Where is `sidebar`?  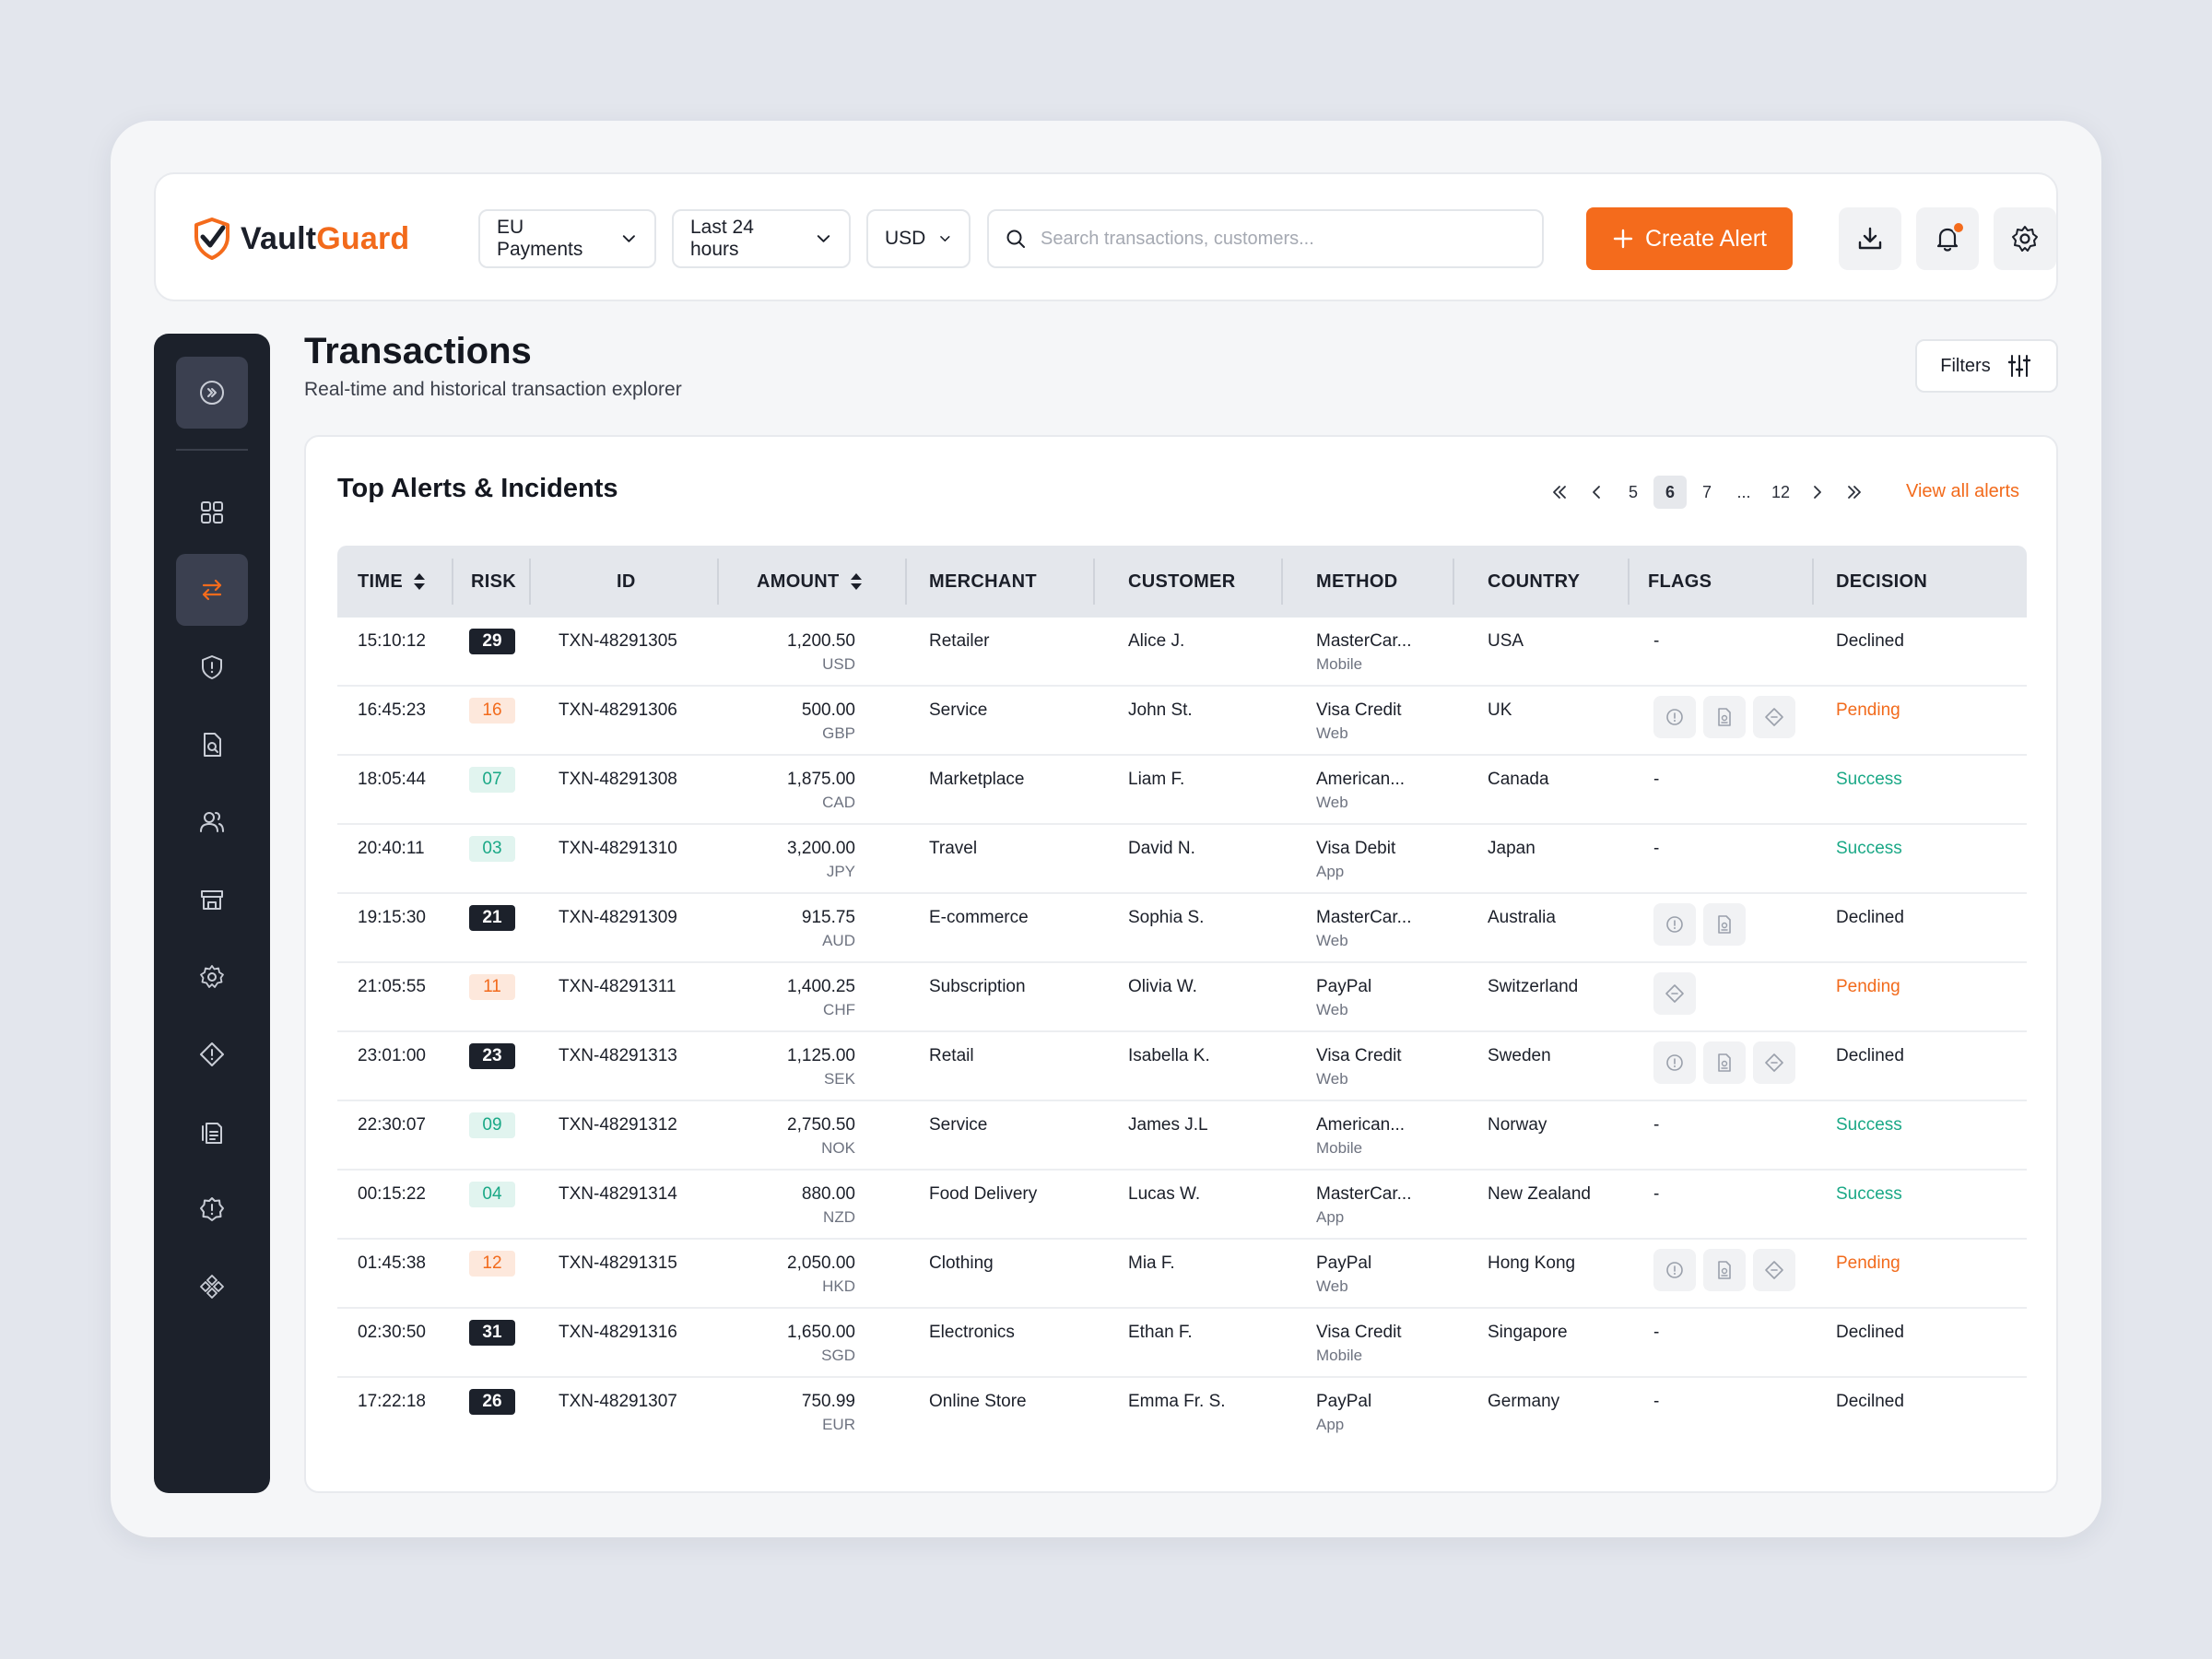 sidebar is located at coordinates (212, 913).